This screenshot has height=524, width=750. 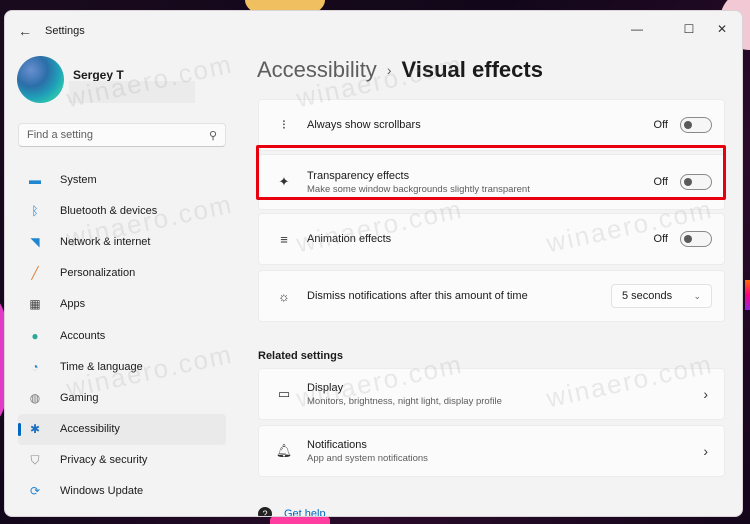 I want to click on related-settings-heading: Related settings, so click(x=300, y=356).